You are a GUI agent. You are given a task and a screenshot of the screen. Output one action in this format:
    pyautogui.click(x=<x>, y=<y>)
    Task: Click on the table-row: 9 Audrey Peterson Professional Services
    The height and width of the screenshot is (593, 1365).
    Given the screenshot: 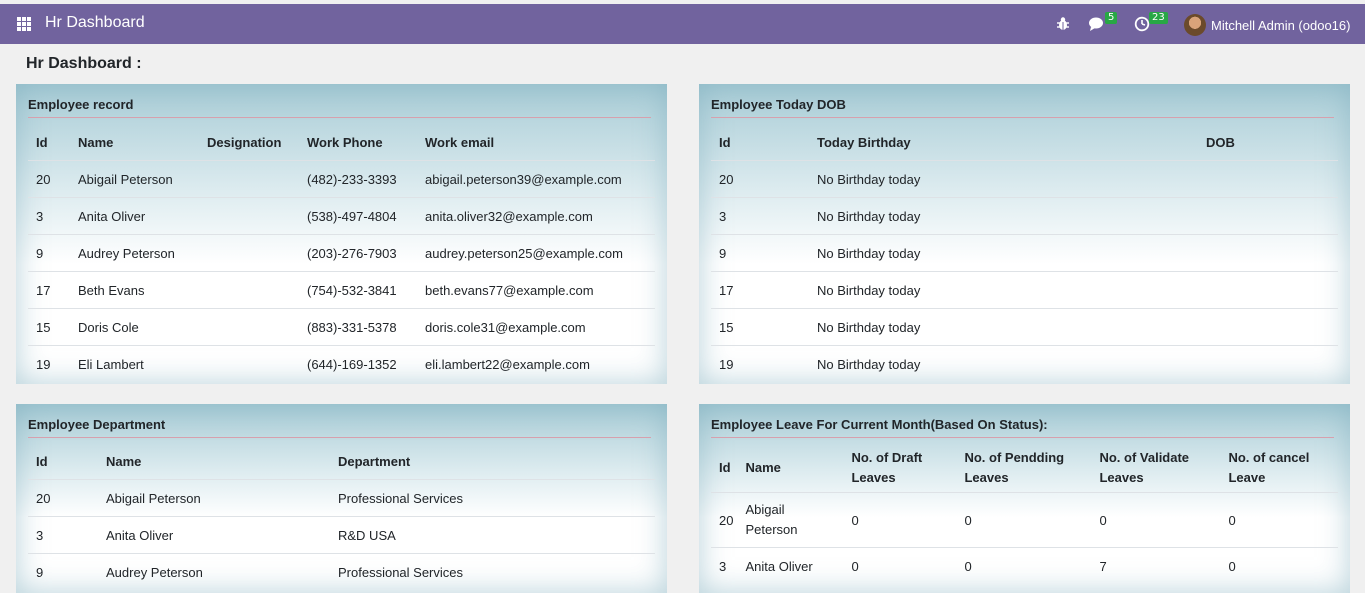 What is the action you would take?
    pyautogui.click(x=341, y=571)
    